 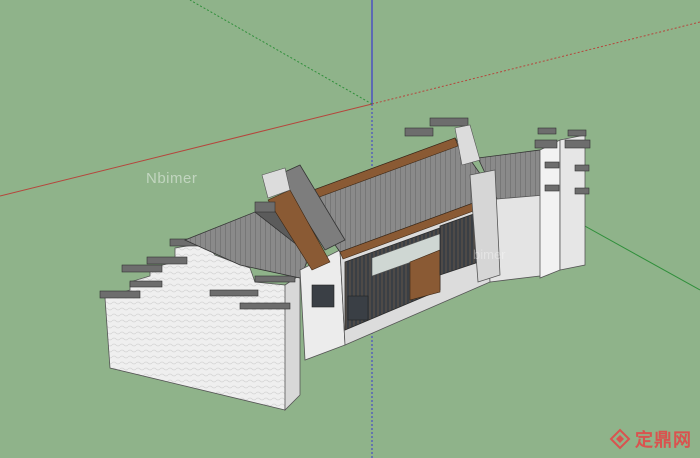 I want to click on diamond-logo-icon, so click(x=620, y=439).